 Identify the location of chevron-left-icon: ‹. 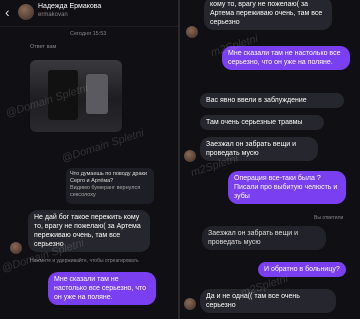
(7, 12).